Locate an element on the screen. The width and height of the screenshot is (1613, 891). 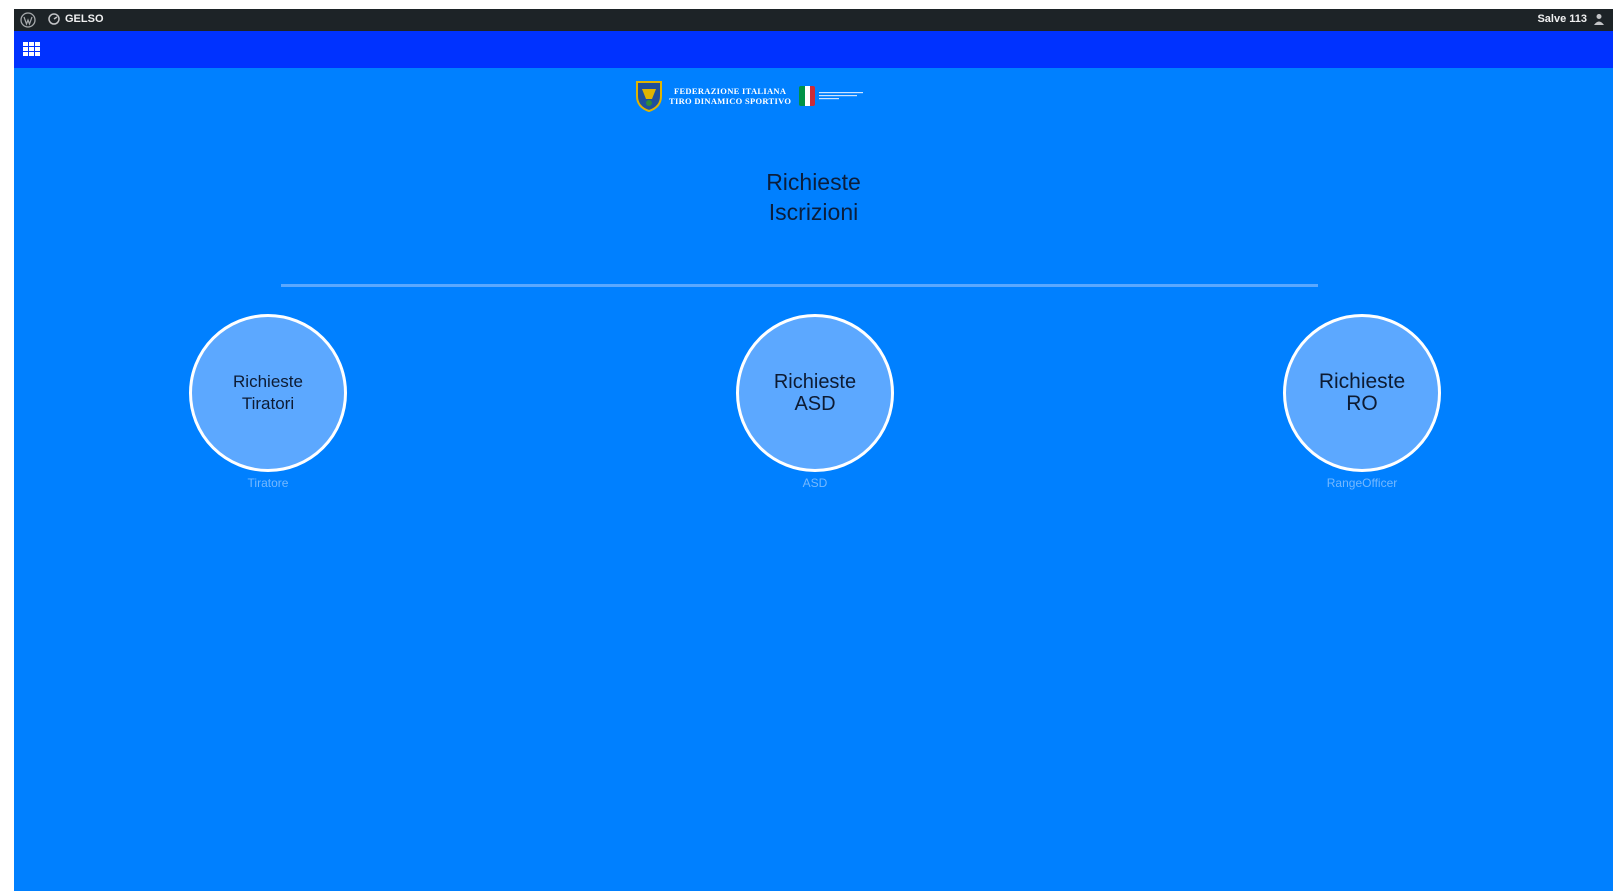
coni-mark is located at coordinates (844, 96).